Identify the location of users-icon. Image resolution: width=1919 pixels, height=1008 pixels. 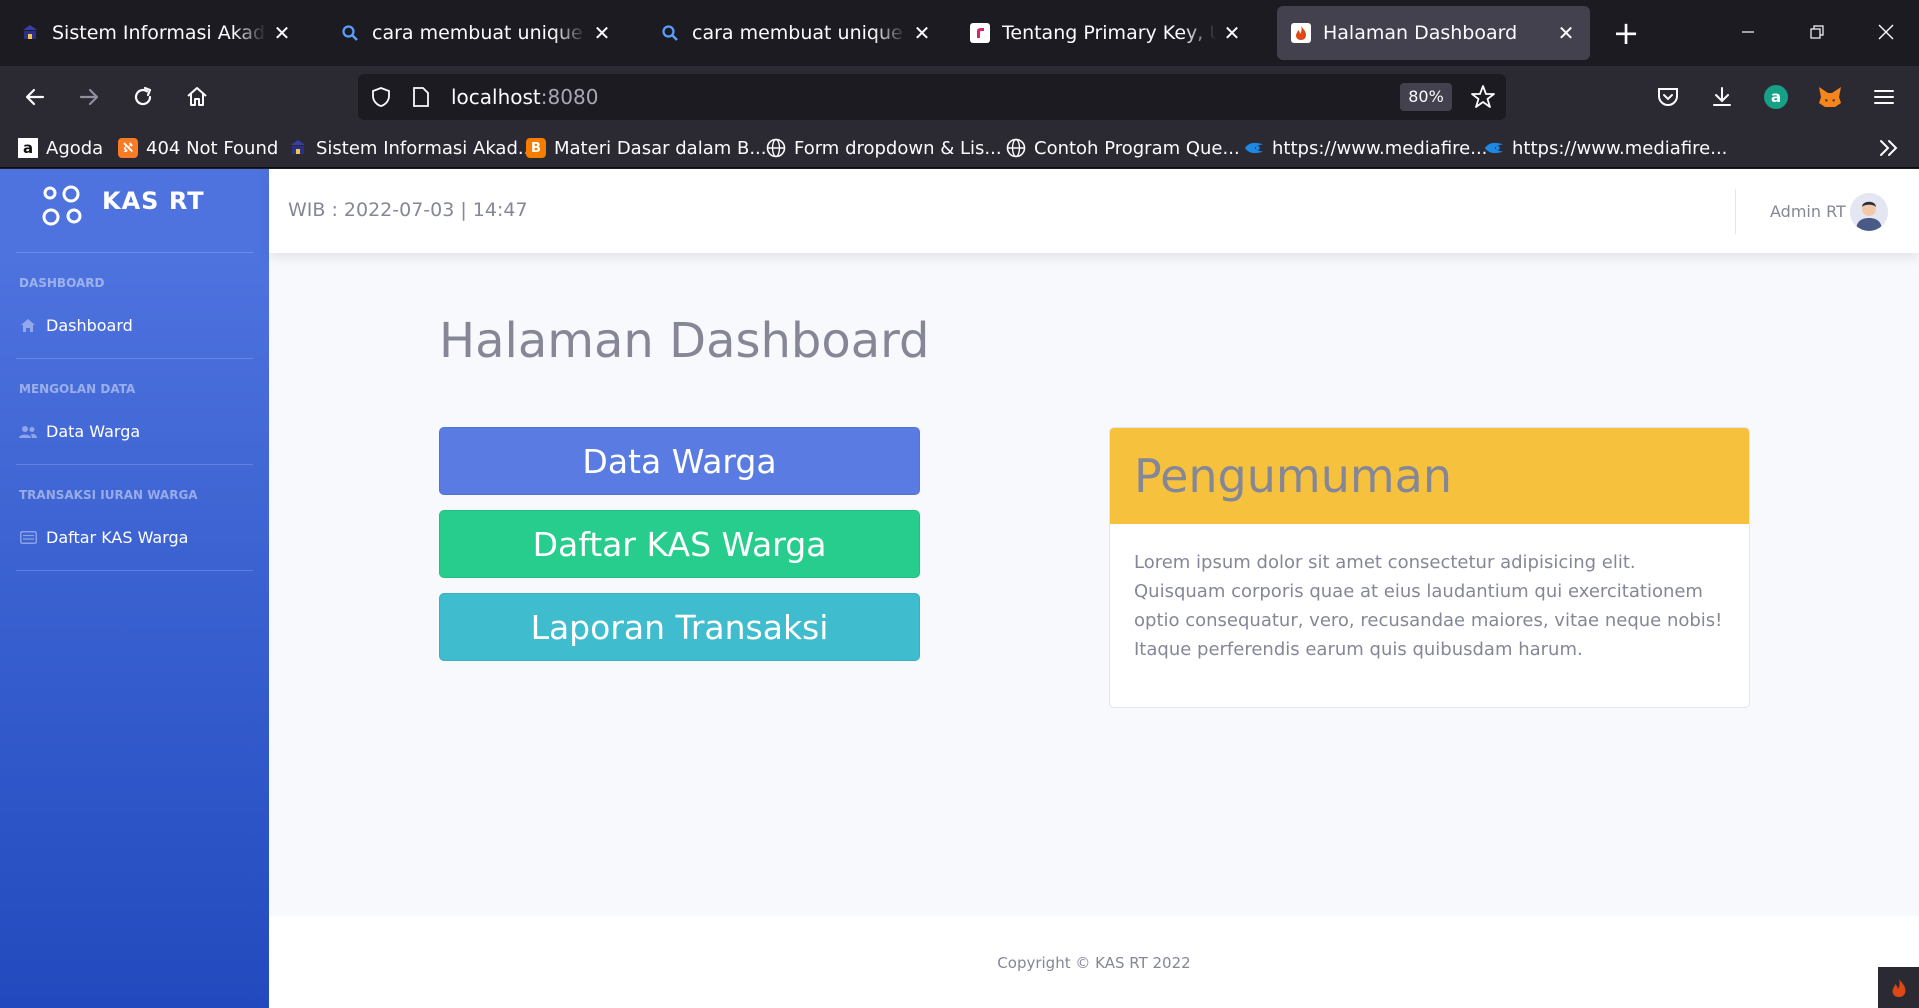
(28, 432).